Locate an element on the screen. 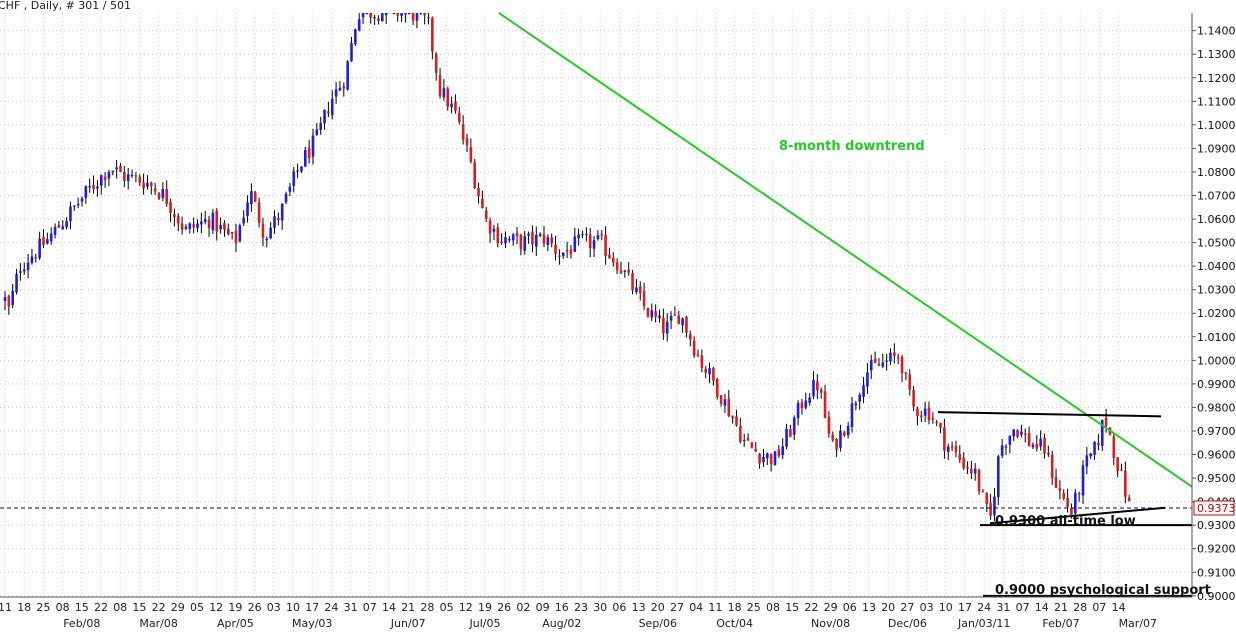 The image size is (1236, 633). x-month-label: Oct/04 is located at coordinates (734, 623).